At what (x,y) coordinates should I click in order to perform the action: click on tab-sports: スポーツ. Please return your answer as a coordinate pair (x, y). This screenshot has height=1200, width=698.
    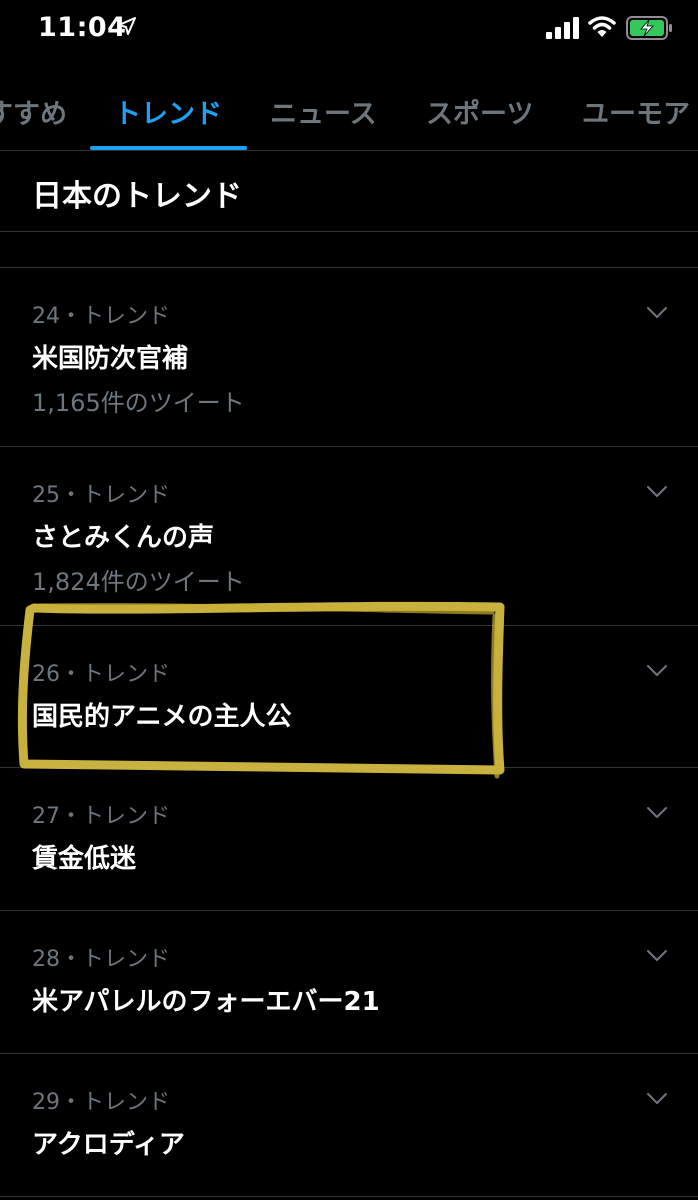
    Looking at the image, I should click on (479, 111).